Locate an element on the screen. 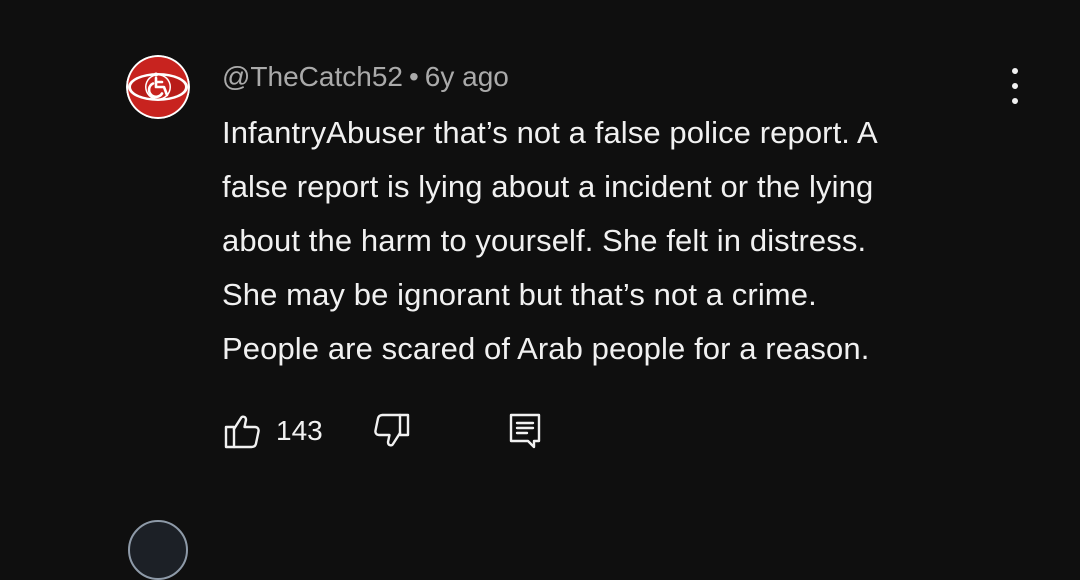 The image size is (1080, 580). thumbs-down-icon is located at coordinates (392, 430).